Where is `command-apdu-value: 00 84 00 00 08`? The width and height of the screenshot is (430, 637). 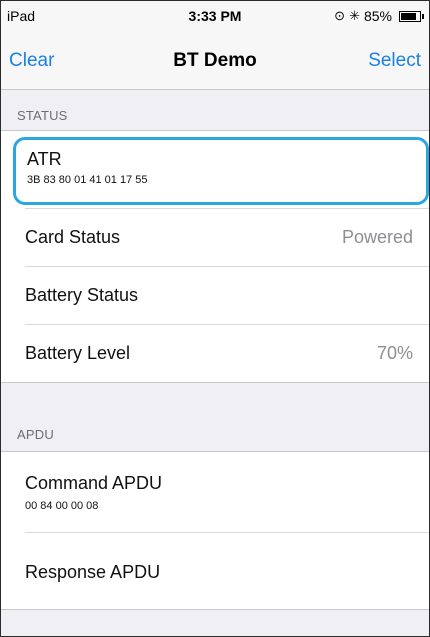 command-apdu-value: 00 84 00 00 08 is located at coordinates (62, 506).